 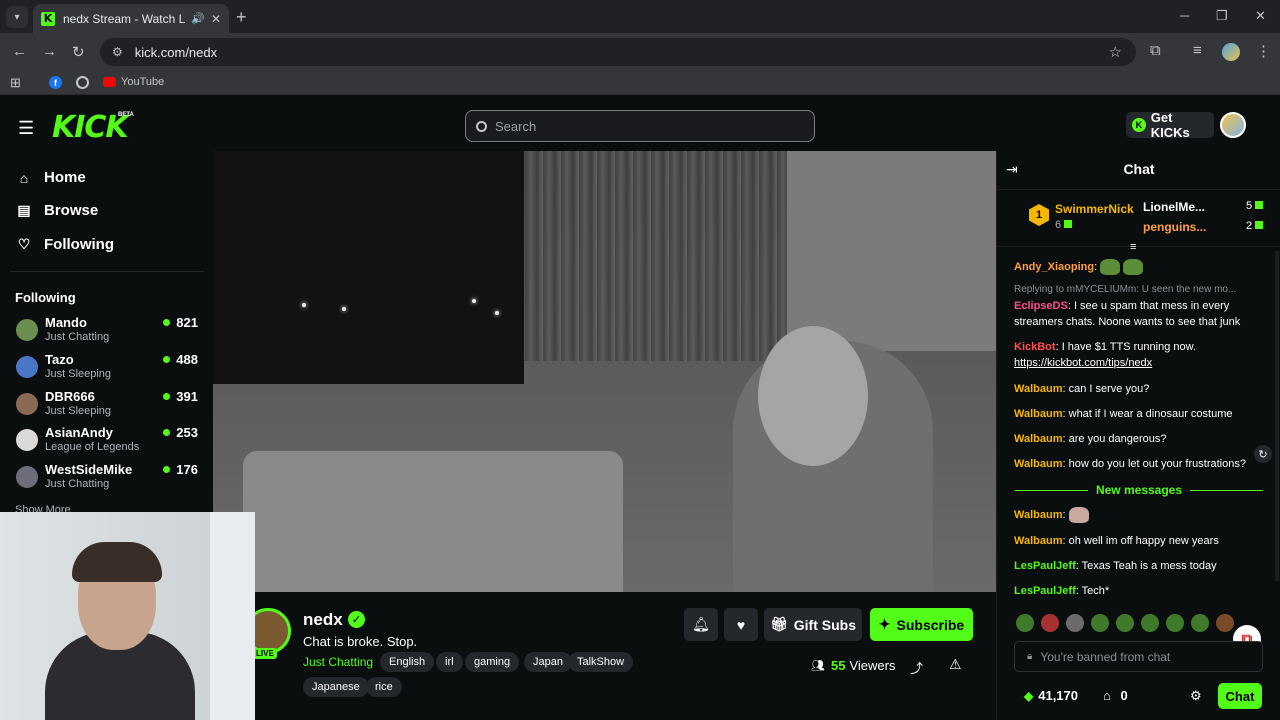 I want to click on following-item-dbr666: DBR666 Just Sleeping 391, so click(x=109, y=406).